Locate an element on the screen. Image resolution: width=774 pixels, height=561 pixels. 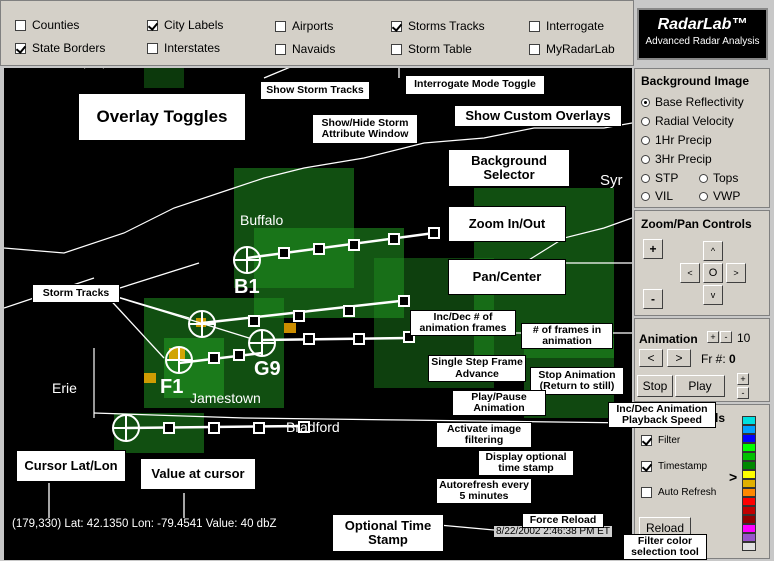
bg-option-stp: STP is located at coordinates (659, 178).